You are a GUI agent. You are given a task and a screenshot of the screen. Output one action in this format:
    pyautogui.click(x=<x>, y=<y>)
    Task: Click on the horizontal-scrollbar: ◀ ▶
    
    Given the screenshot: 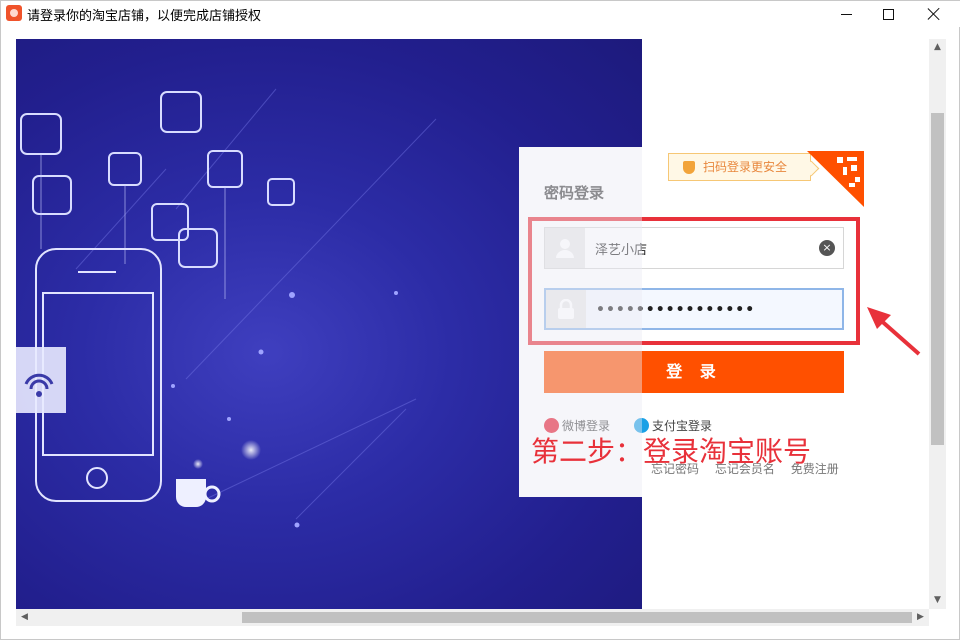 What is the action you would take?
    pyautogui.click(x=472, y=617)
    